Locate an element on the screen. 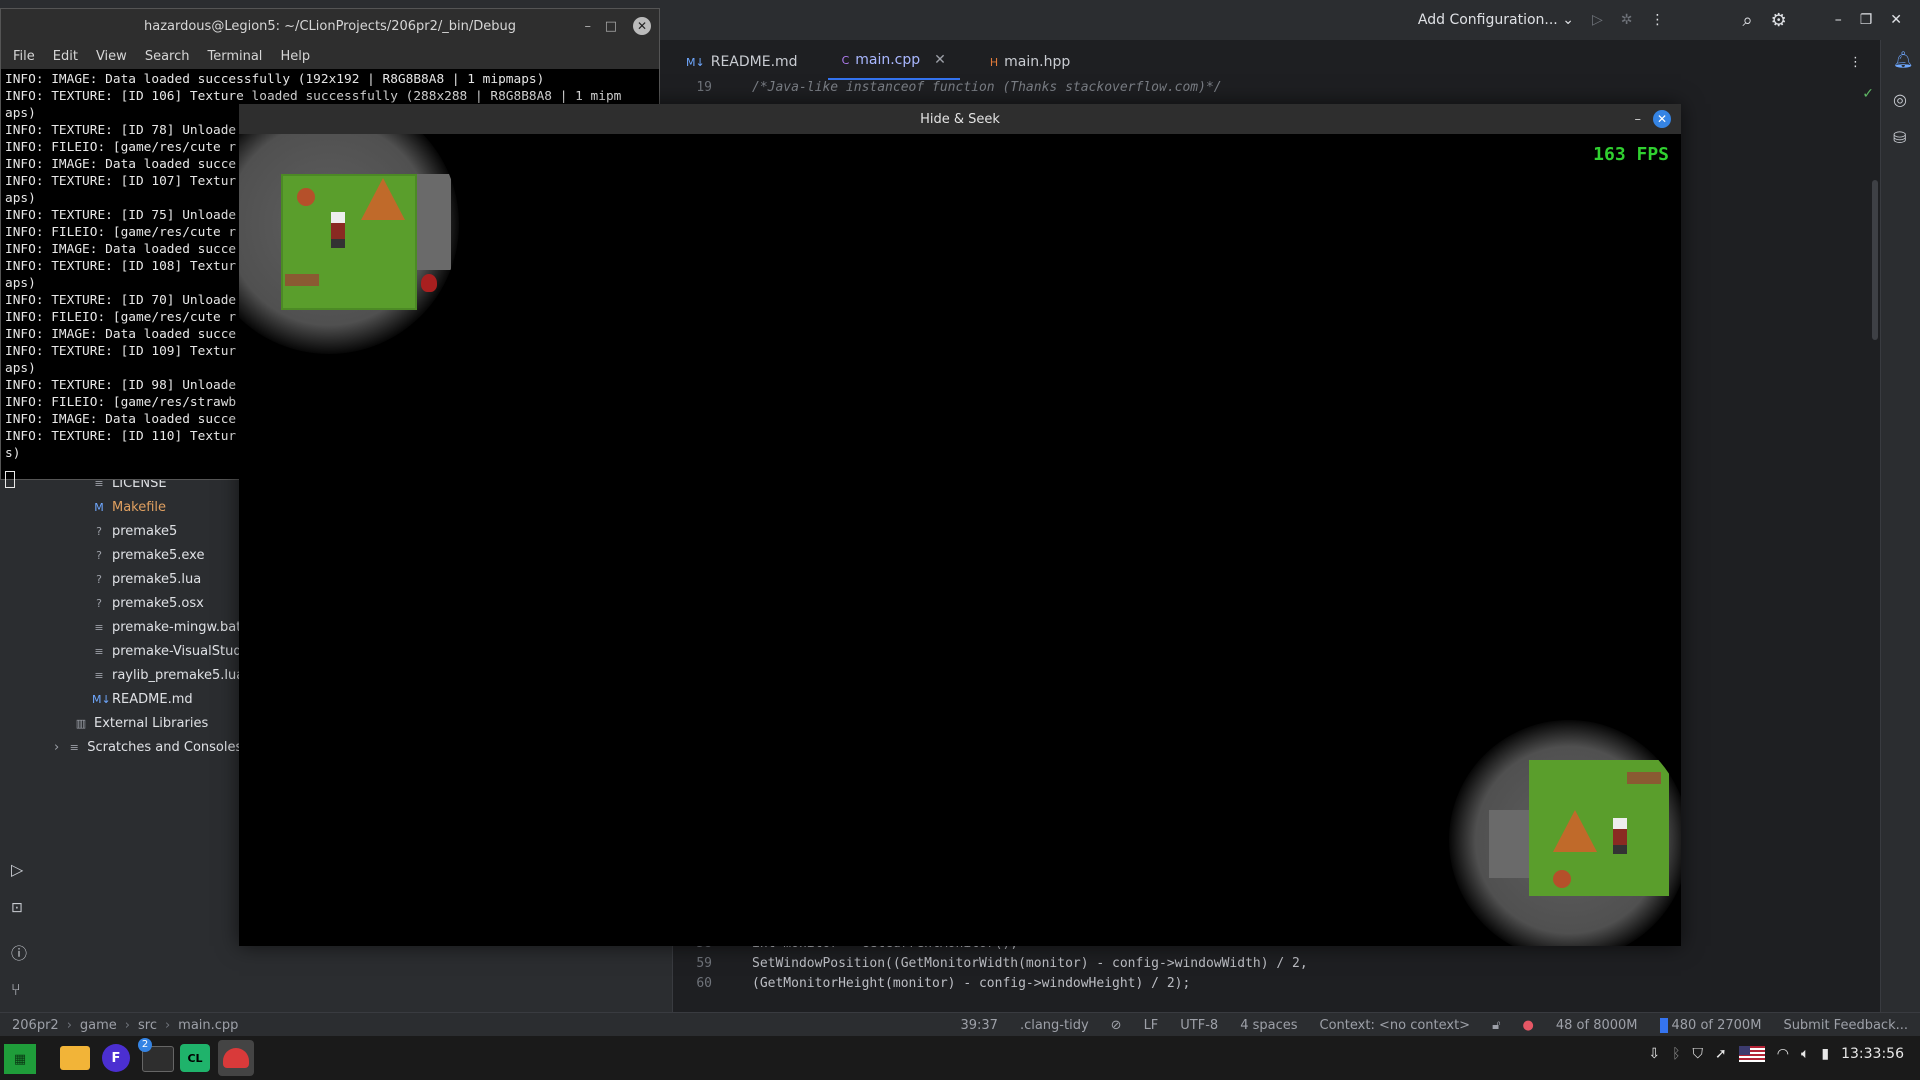 Image resolution: width=1920 pixels, height=1080 pixels. right-tool-stripe: 🔔︎ ◎ ⛁ is located at coordinates (1900, 526).